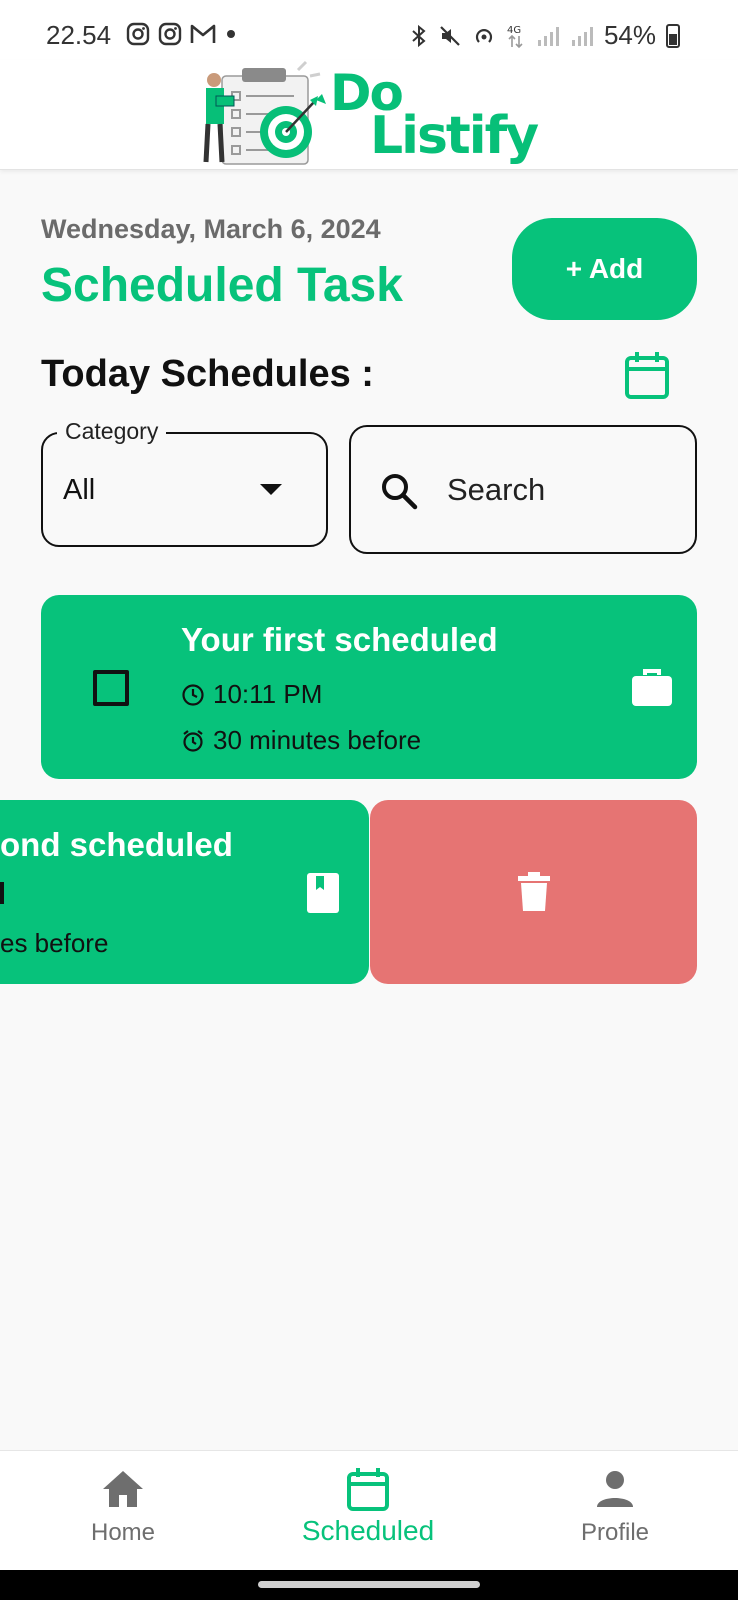  I want to click on bluetooth-icon, so click(419, 35).